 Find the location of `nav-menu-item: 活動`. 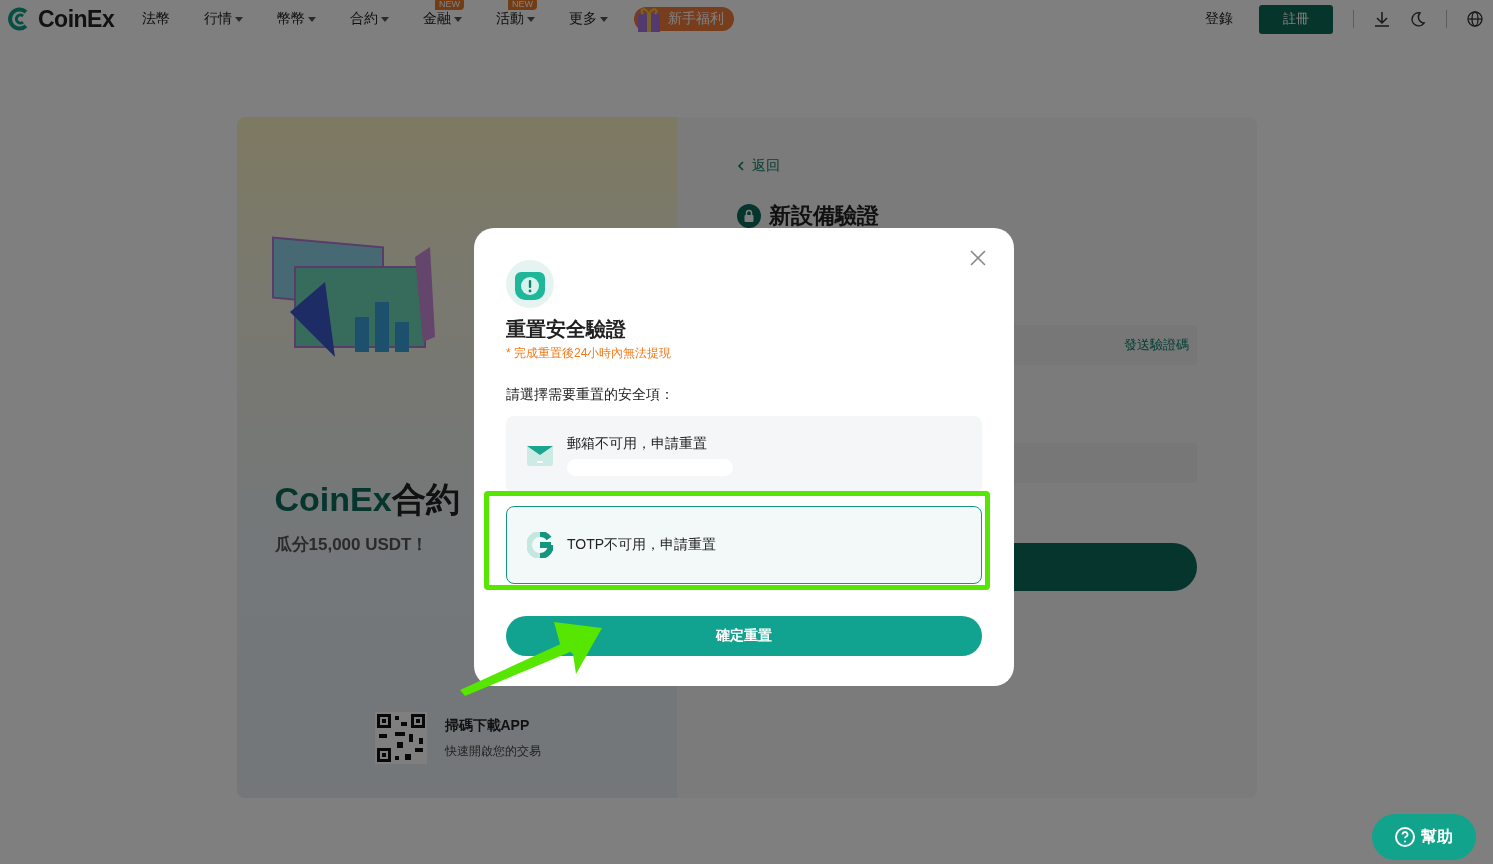

nav-menu-item: 活動 is located at coordinates (510, 19).